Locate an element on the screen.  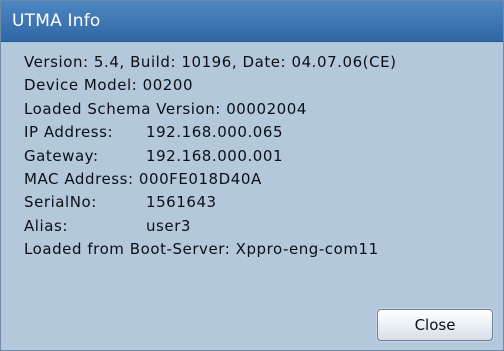
gateway-row: Gateway: 192.168.000.001 is located at coordinates (259, 157).